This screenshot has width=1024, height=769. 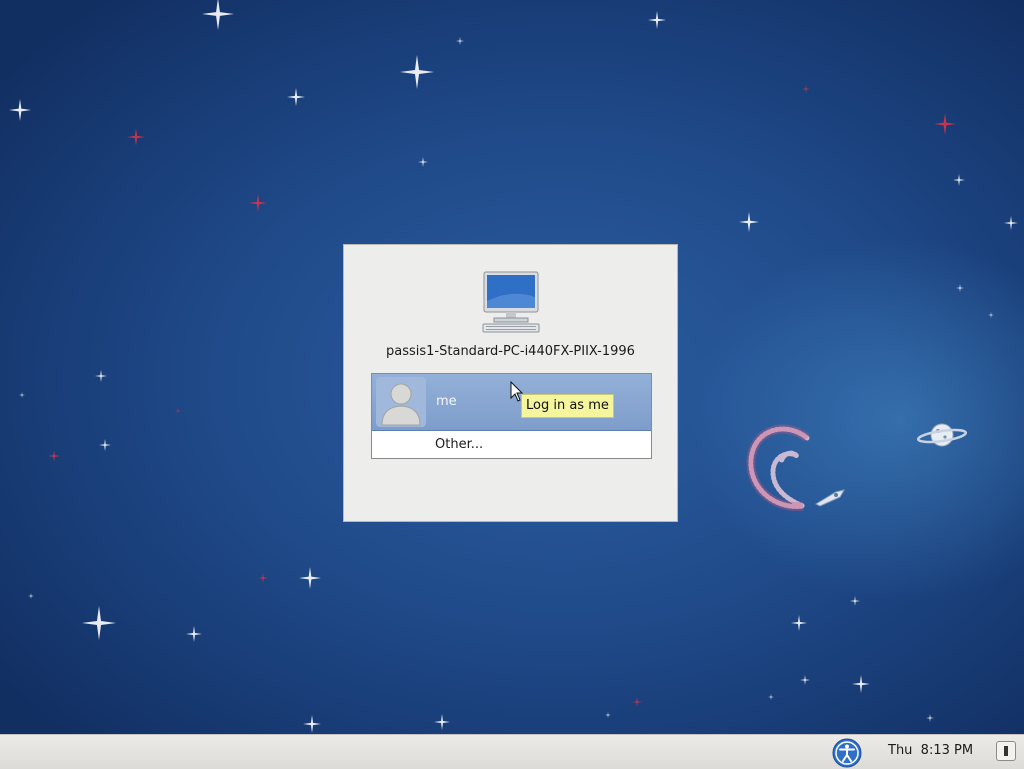 I want to click on planet-decoration, so click(x=942, y=435).